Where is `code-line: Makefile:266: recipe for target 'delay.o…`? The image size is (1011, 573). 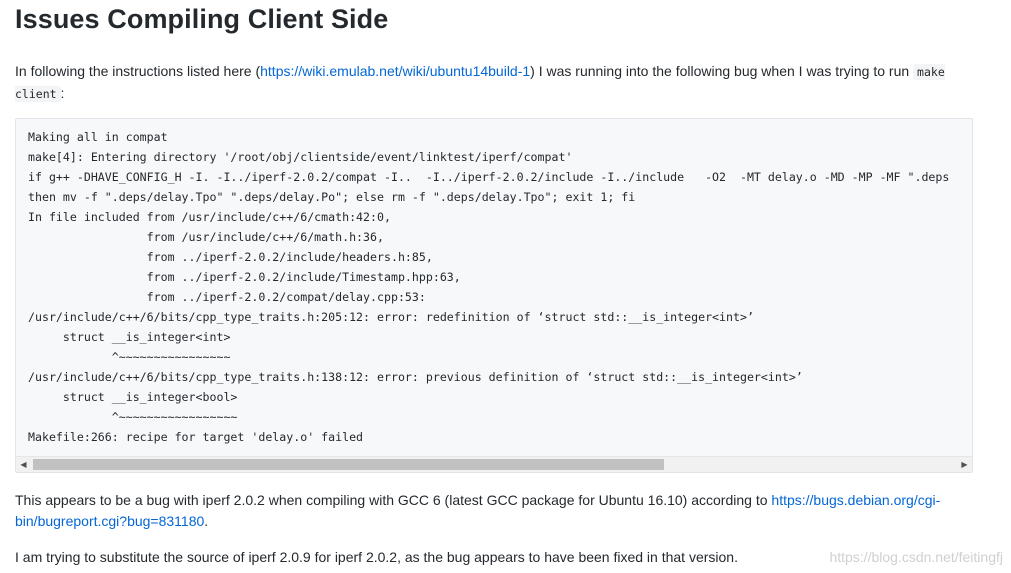
code-line: Makefile:266: recipe for target 'delay.o… is located at coordinates (196, 437).